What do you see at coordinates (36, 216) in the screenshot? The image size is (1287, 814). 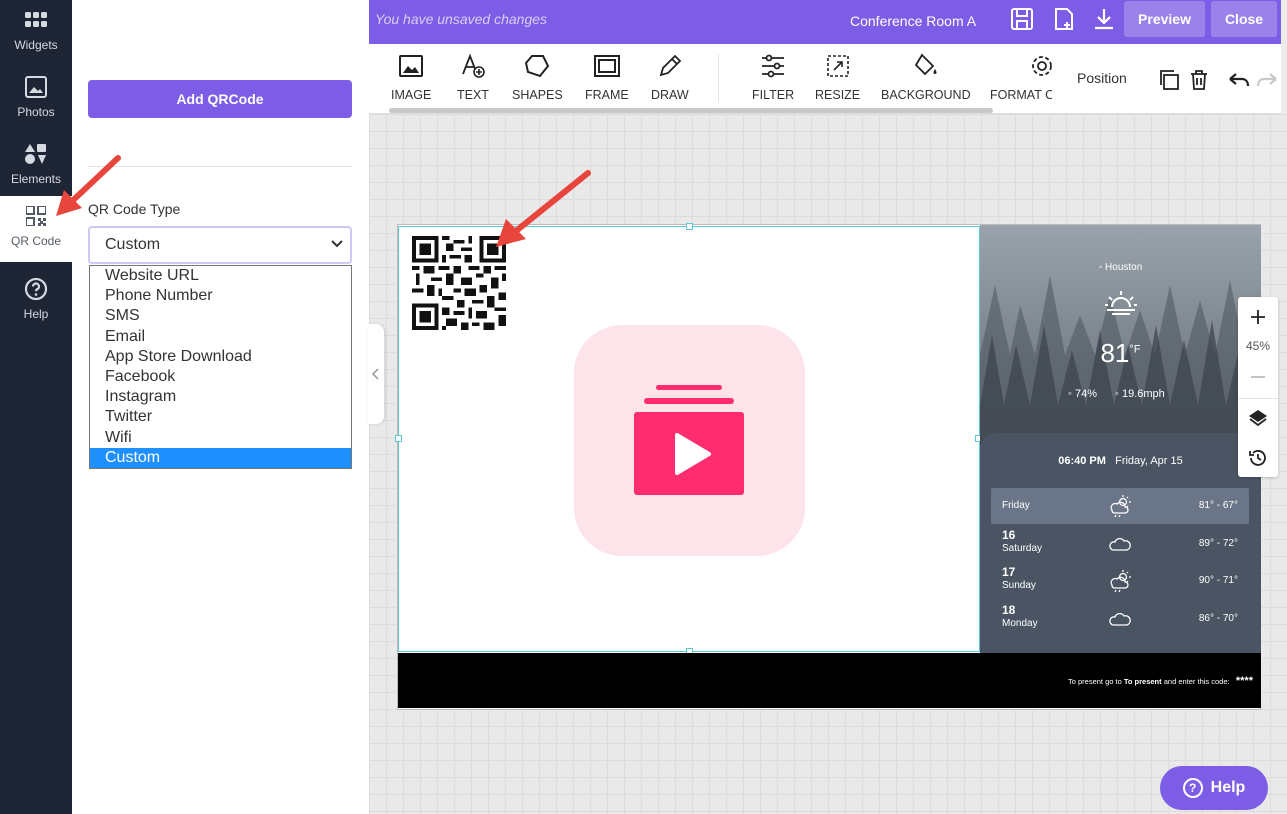 I see `qr-code-icon` at bounding box center [36, 216].